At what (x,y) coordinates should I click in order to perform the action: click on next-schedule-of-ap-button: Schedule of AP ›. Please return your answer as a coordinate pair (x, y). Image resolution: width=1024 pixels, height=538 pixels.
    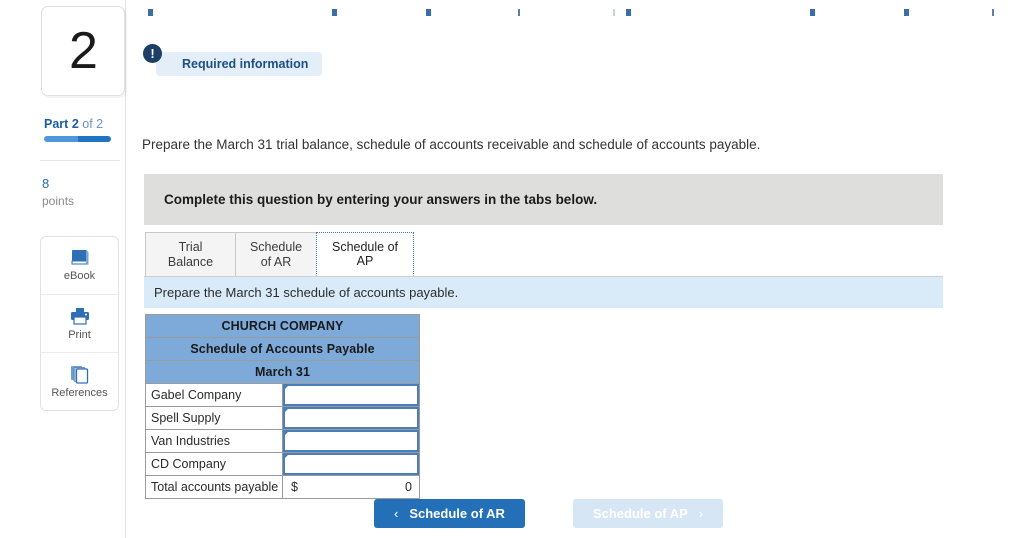
    Looking at the image, I should click on (648, 513).